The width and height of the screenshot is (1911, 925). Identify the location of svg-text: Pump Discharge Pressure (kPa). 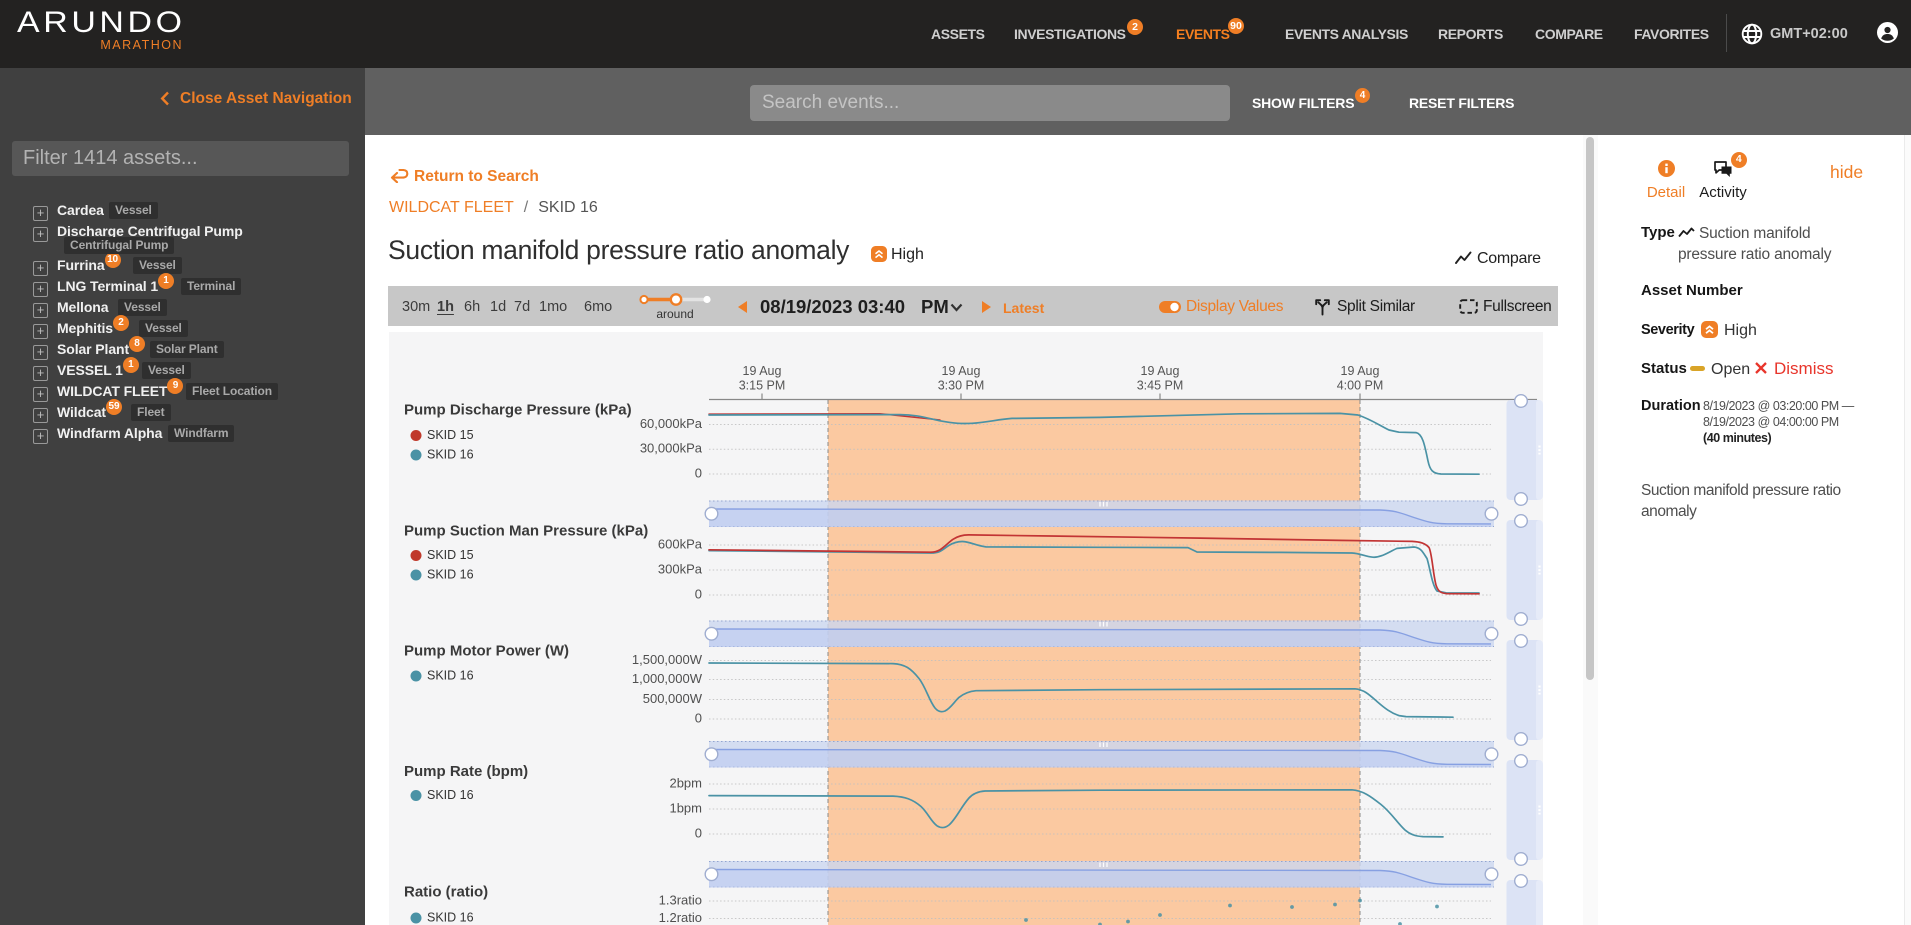
(518, 409).